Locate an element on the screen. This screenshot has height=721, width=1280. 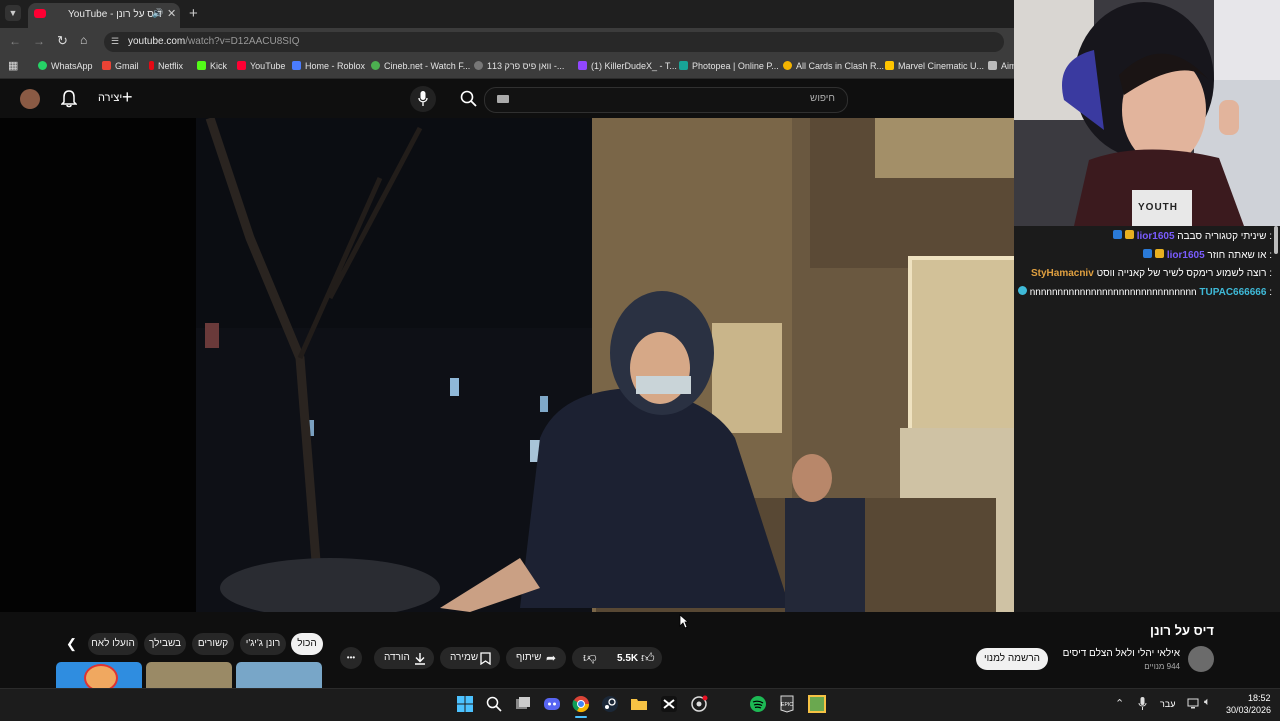
apps-grid-icon: ▦ is located at coordinates (13, 65).